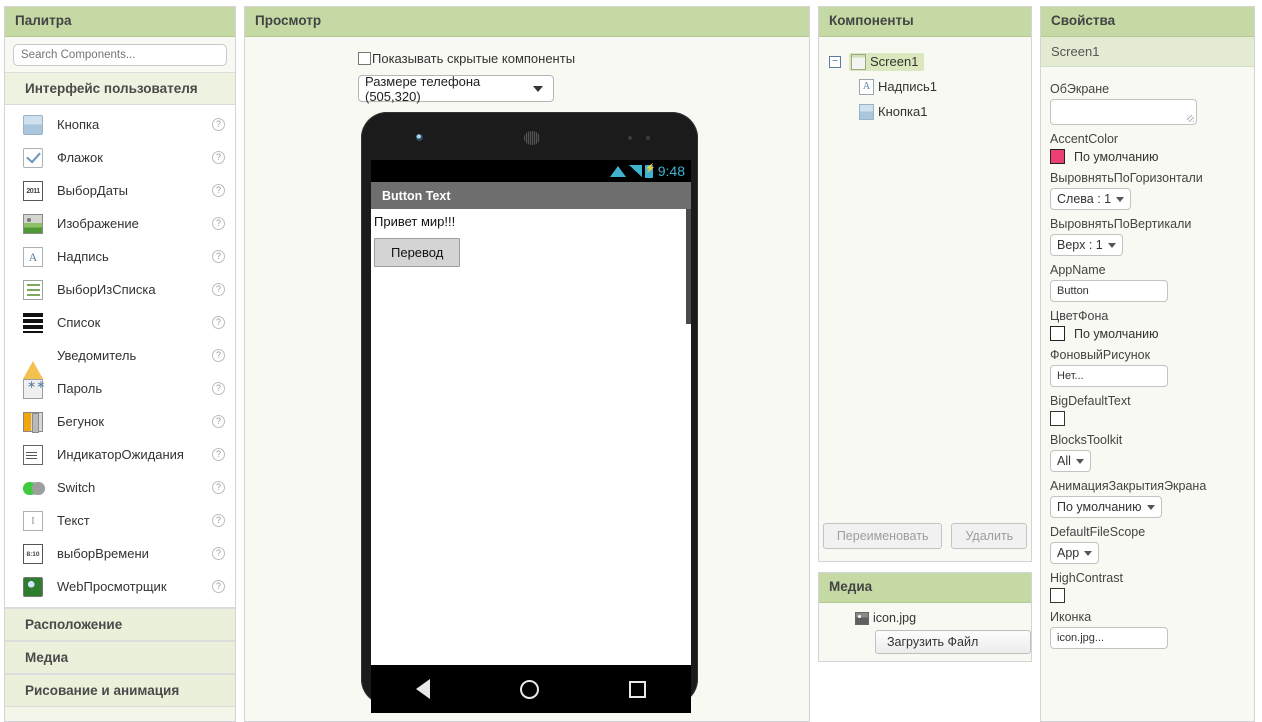 This screenshot has width=1262, height=722. Describe the element at coordinates (529, 689) in the screenshot. I see `home-icon` at that location.